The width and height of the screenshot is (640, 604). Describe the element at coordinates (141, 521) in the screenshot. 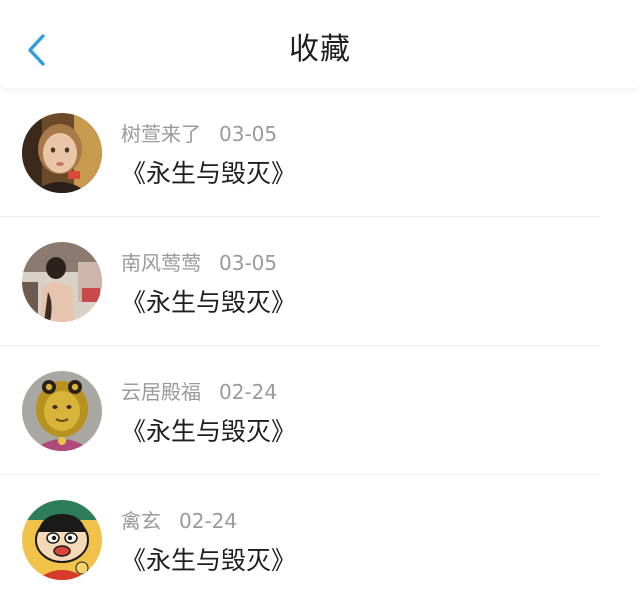

I see `user-name: 禽玄` at that location.